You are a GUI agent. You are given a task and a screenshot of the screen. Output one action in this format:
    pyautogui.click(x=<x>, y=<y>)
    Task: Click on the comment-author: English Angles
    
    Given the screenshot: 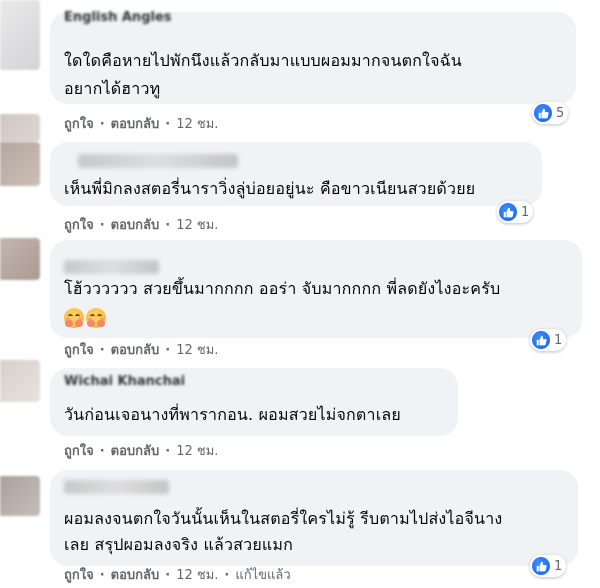 What is the action you would take?
    pyautogui.click(x=118, y=17)
    